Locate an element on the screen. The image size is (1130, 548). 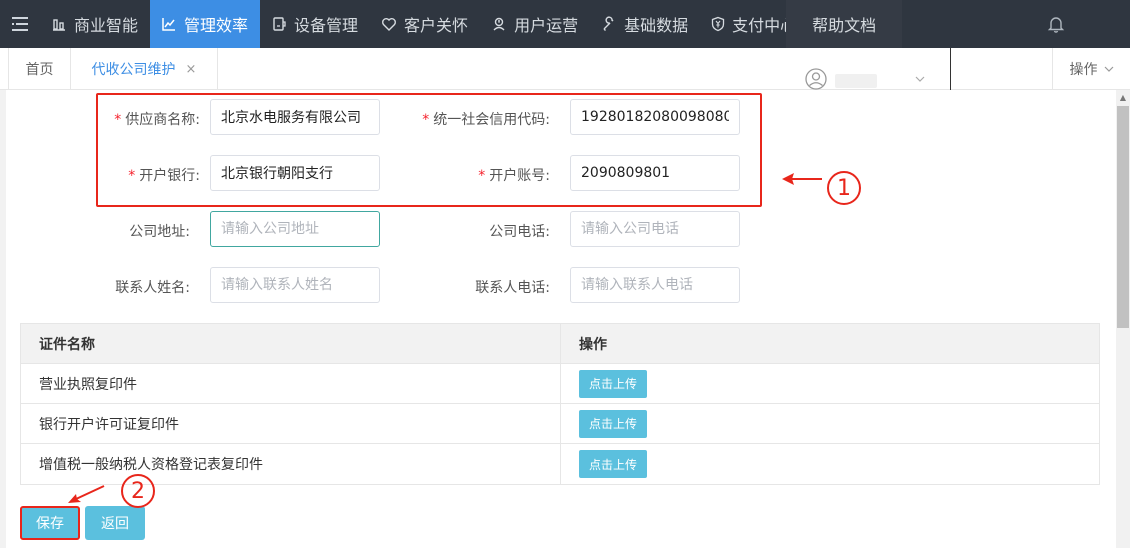
nav-item-payment-center: 支付中心 is located at coordinates (743, 24).